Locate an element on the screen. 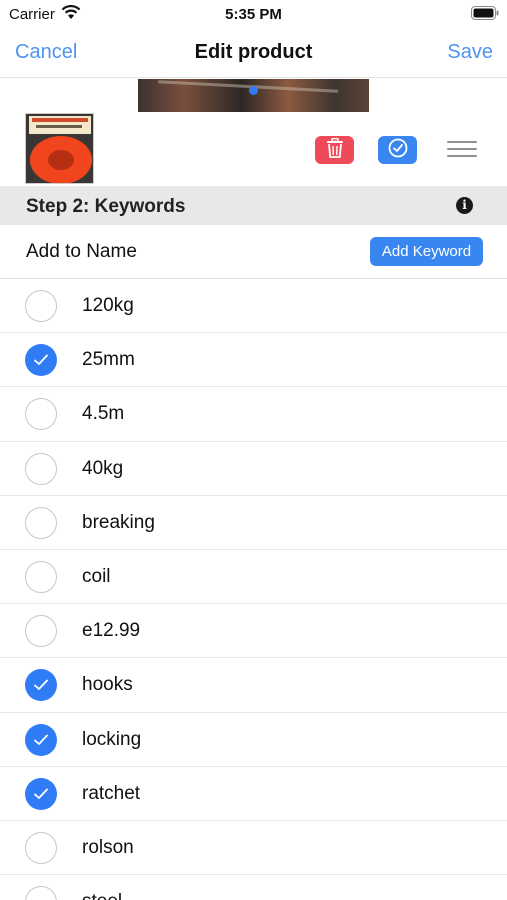 The width and height of the screenshot is (507, 900). keyword-label: steel is located at coordinates (102, 895).